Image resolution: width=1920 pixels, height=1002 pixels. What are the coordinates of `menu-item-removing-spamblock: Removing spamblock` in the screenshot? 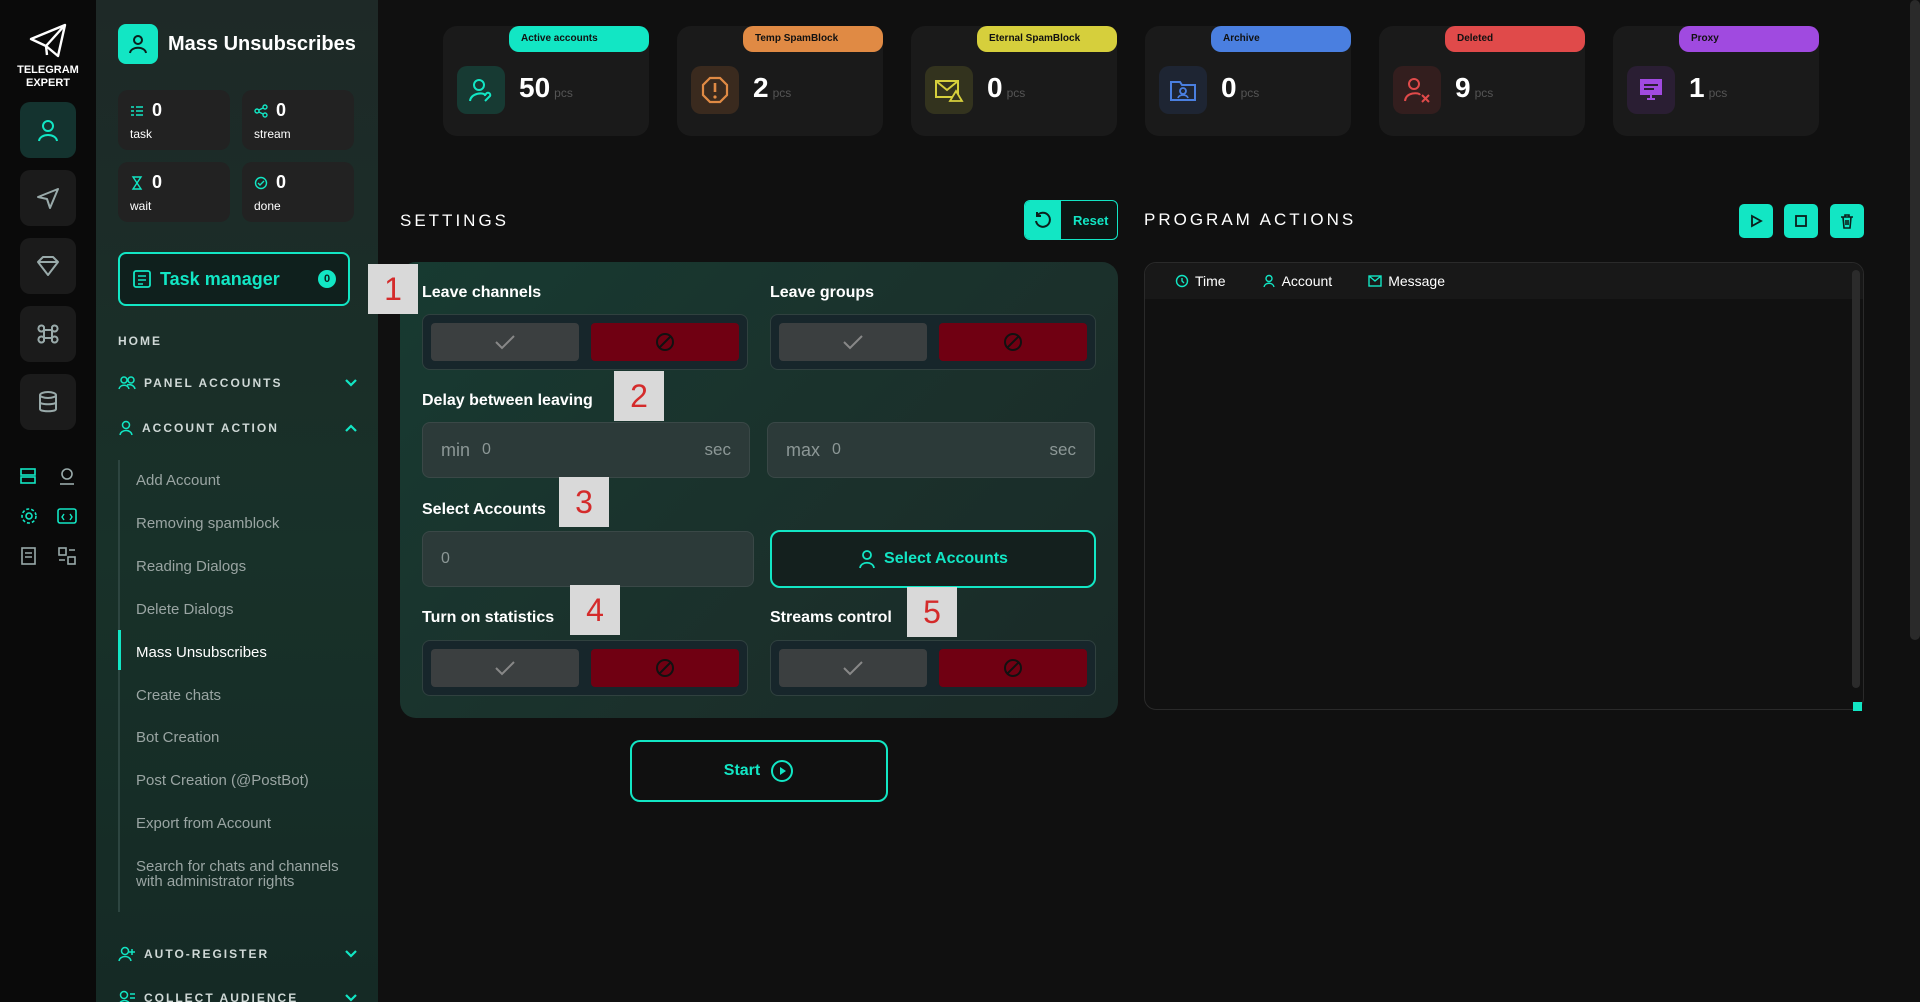 It's located at (241, 523).